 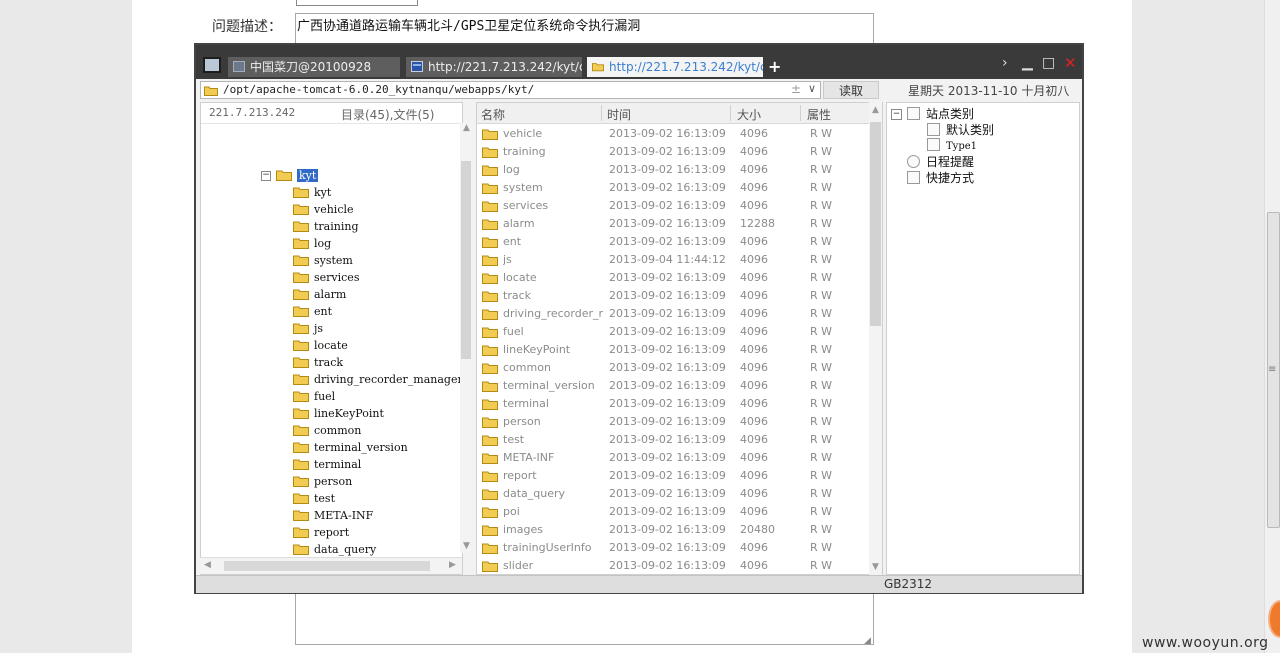 What do you see at coordinates (908, 584) in the screenshot?
I see `encoding-label: GB2312` at bounding box center [908, 584].